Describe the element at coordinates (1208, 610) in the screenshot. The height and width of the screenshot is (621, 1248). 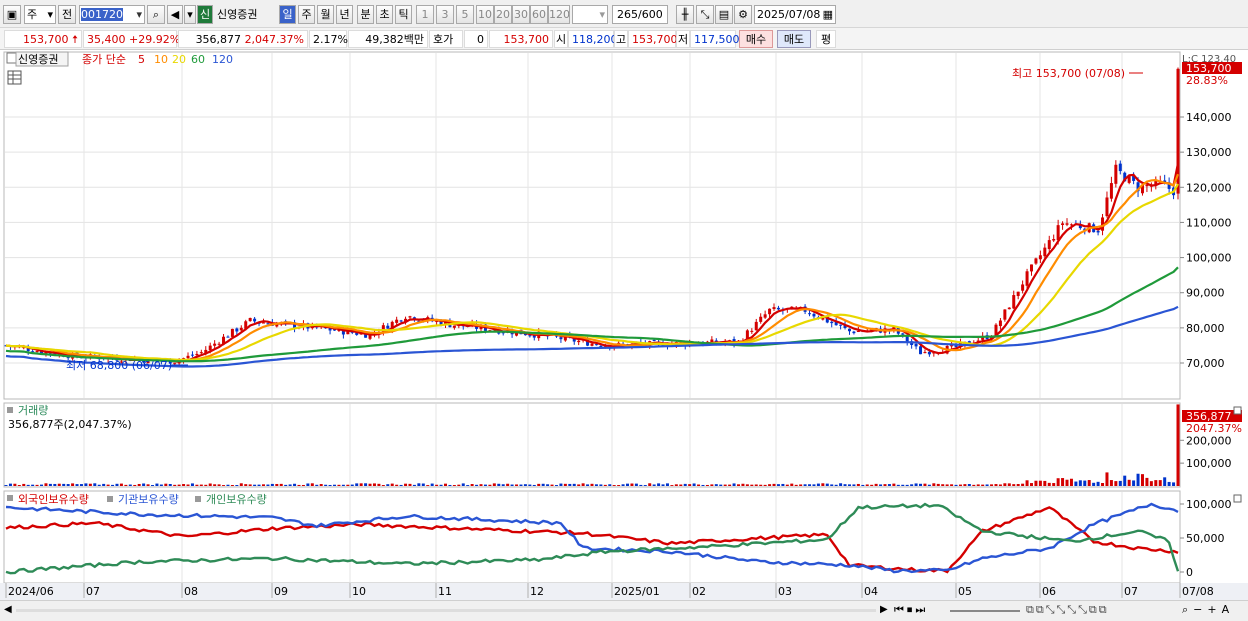
I see `zoom-icons: ⌕−+A` at that location.